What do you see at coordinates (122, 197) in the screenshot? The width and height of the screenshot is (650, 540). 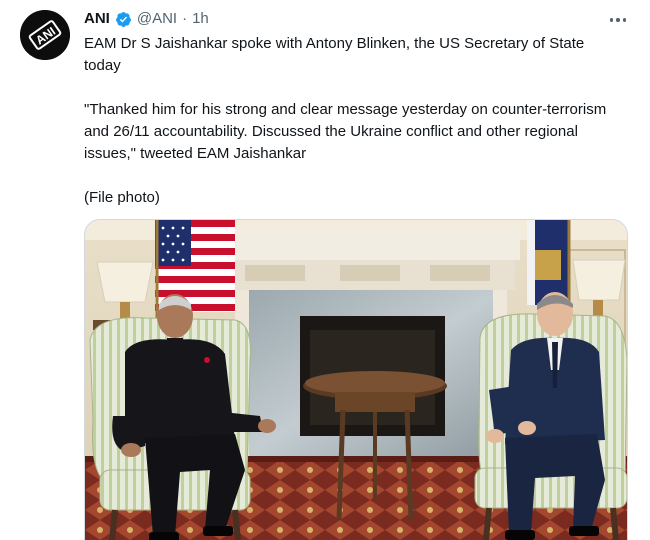 I see `tweet-paragraph-3: (File photo)` at bounding box center [122, 197].